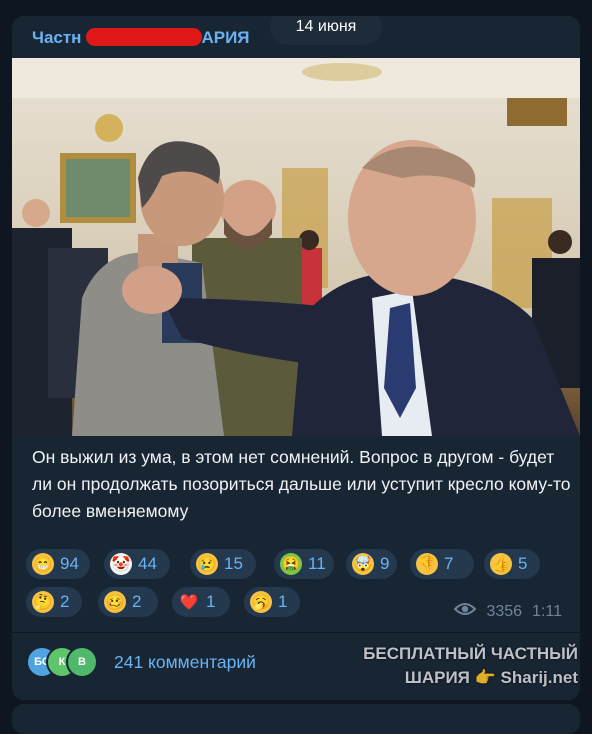 This screenshot has height=734, width=592. I want to click on reaction-count: 15, so click(233, 563).